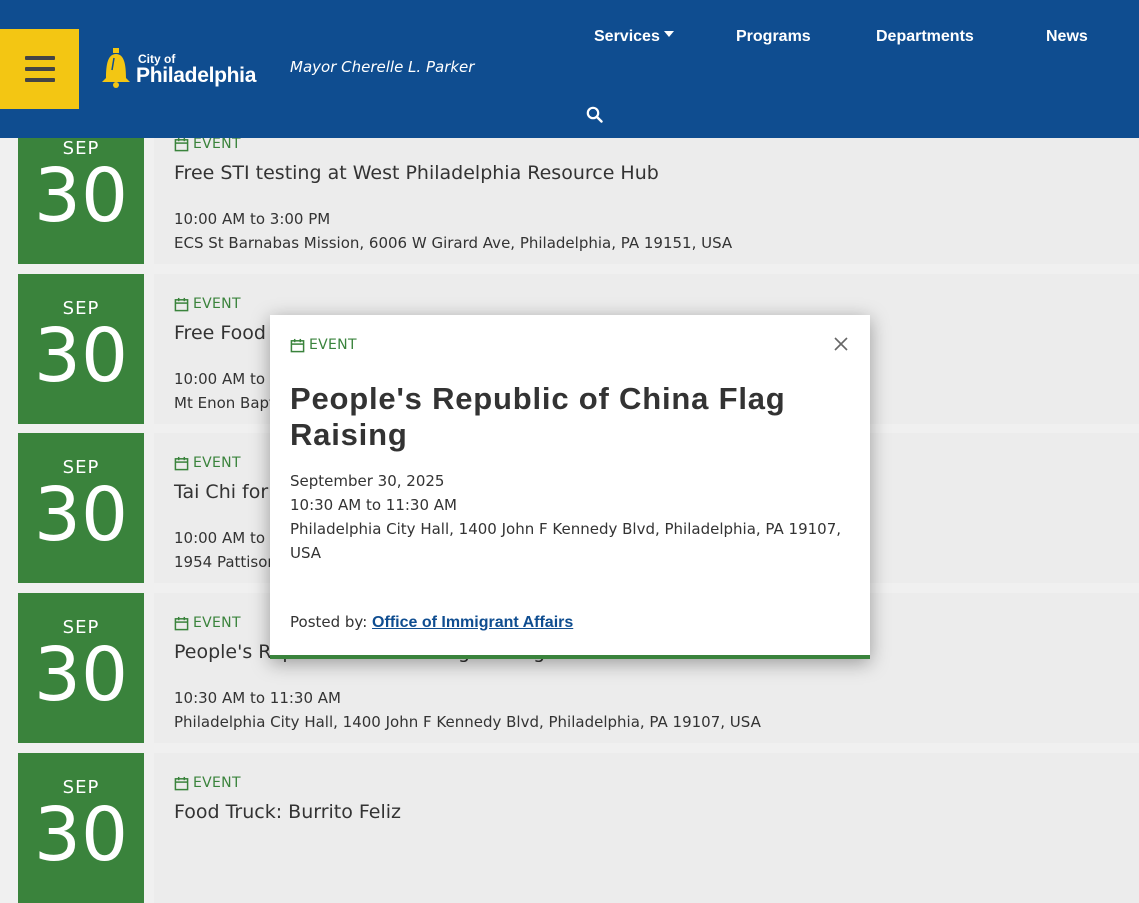 This screenshot has height=903, width=1139. What do you see at coordinates (287, 812) in the screenshot?
I see `event-title-link: Food Truck: Burrito Feliz` at bounding box center [287, 812].